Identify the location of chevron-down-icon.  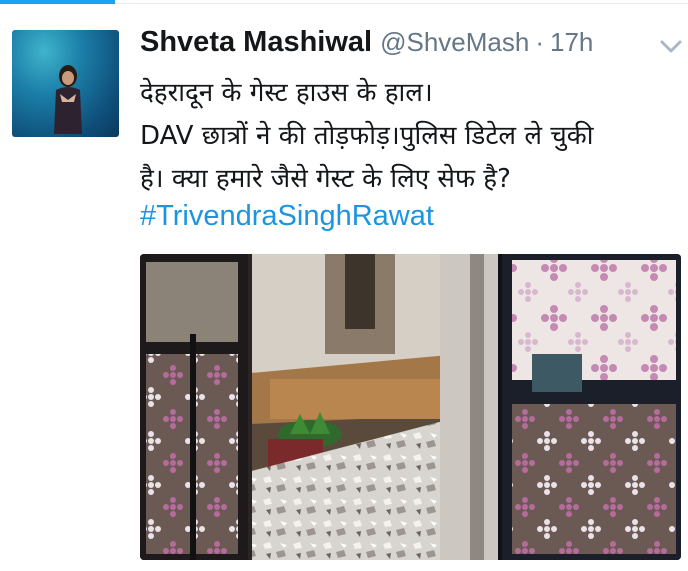
(671, 47).